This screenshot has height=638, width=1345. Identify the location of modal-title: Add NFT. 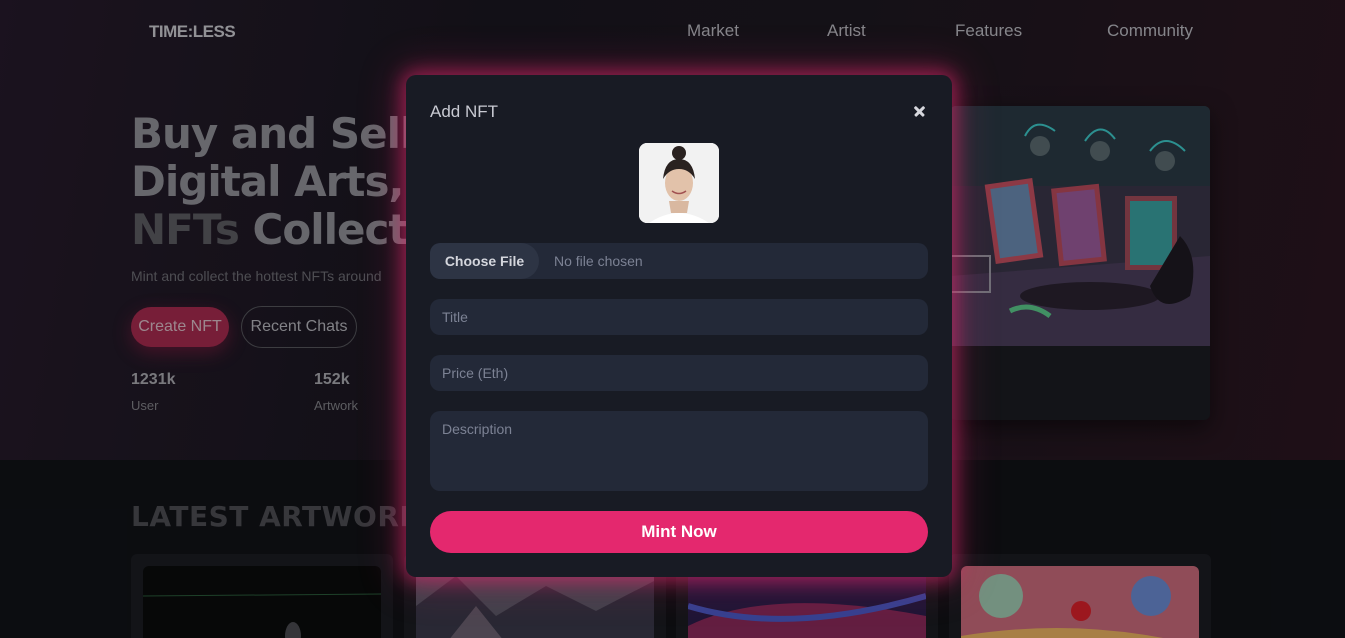
(464, 111).